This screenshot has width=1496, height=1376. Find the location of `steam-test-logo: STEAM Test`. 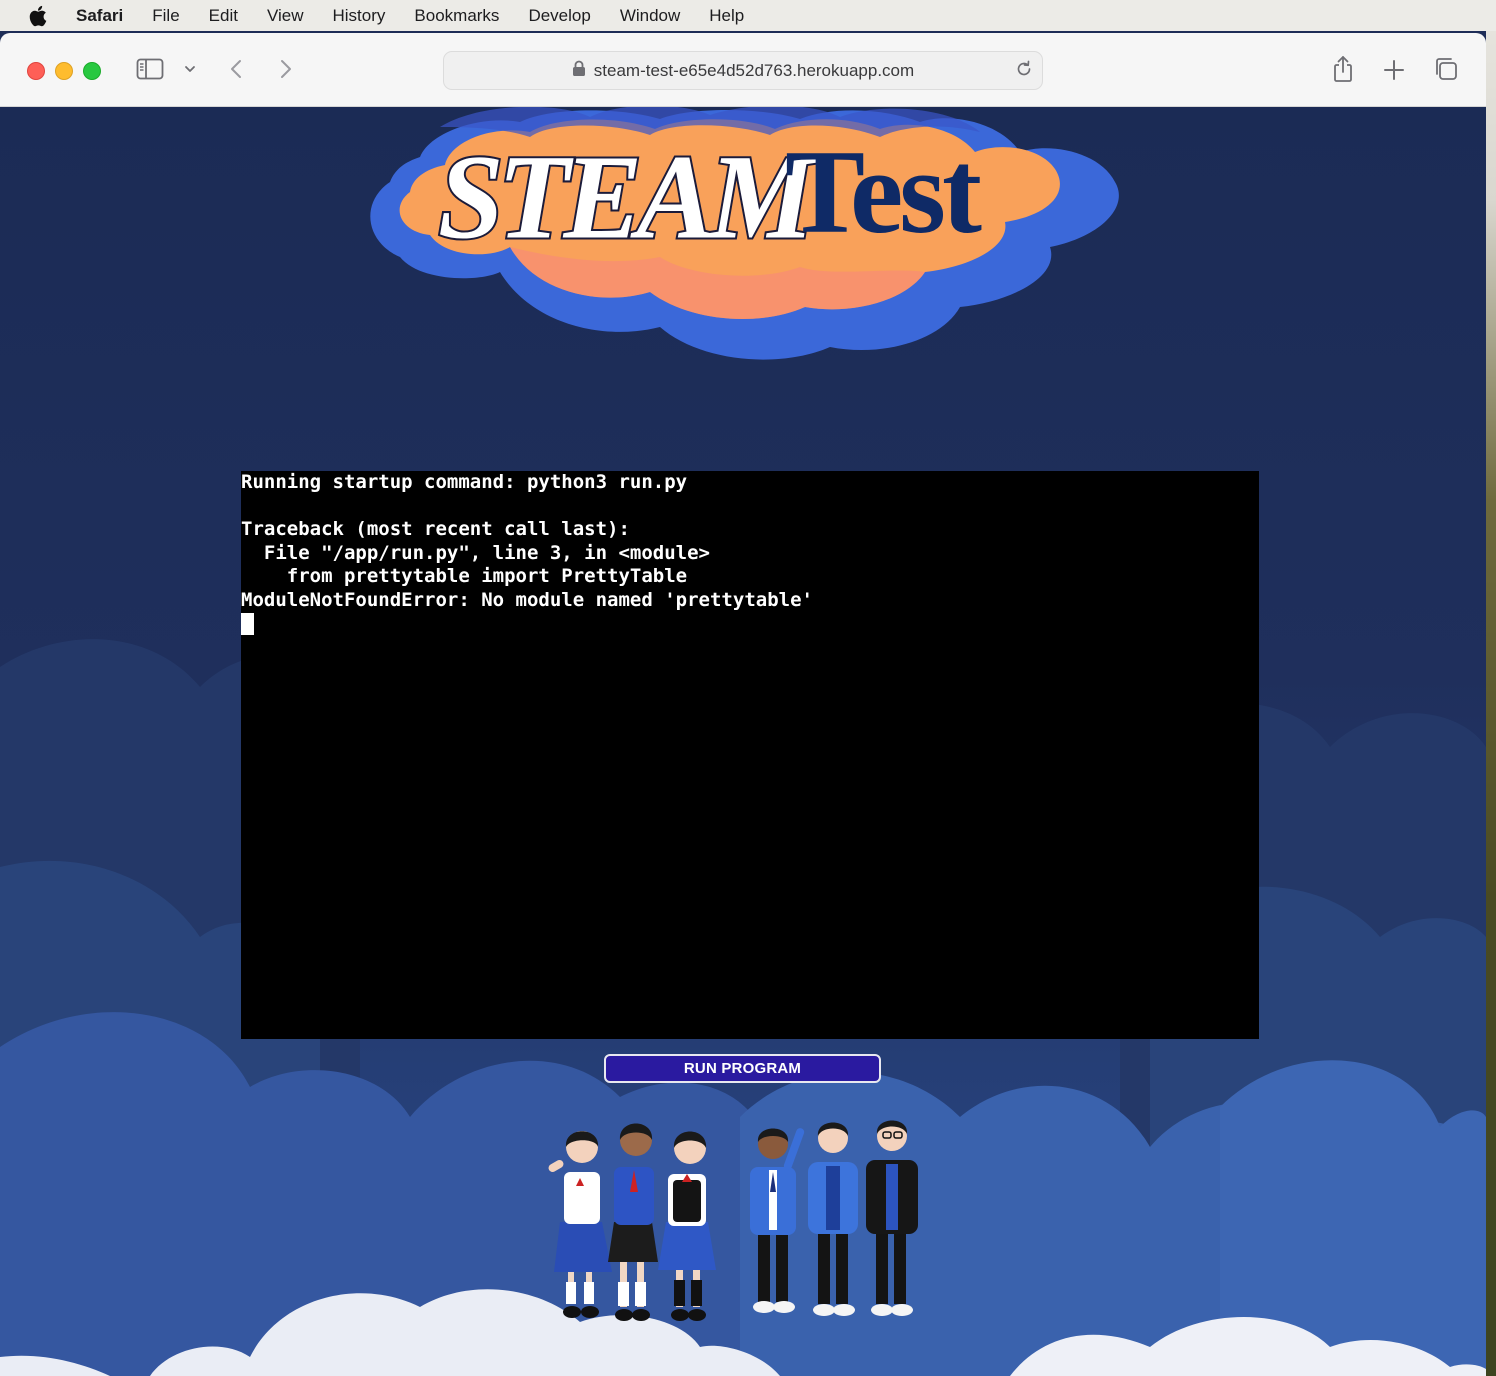

steam-test-logo: STEAM Test is located at coordinates (744, 233).